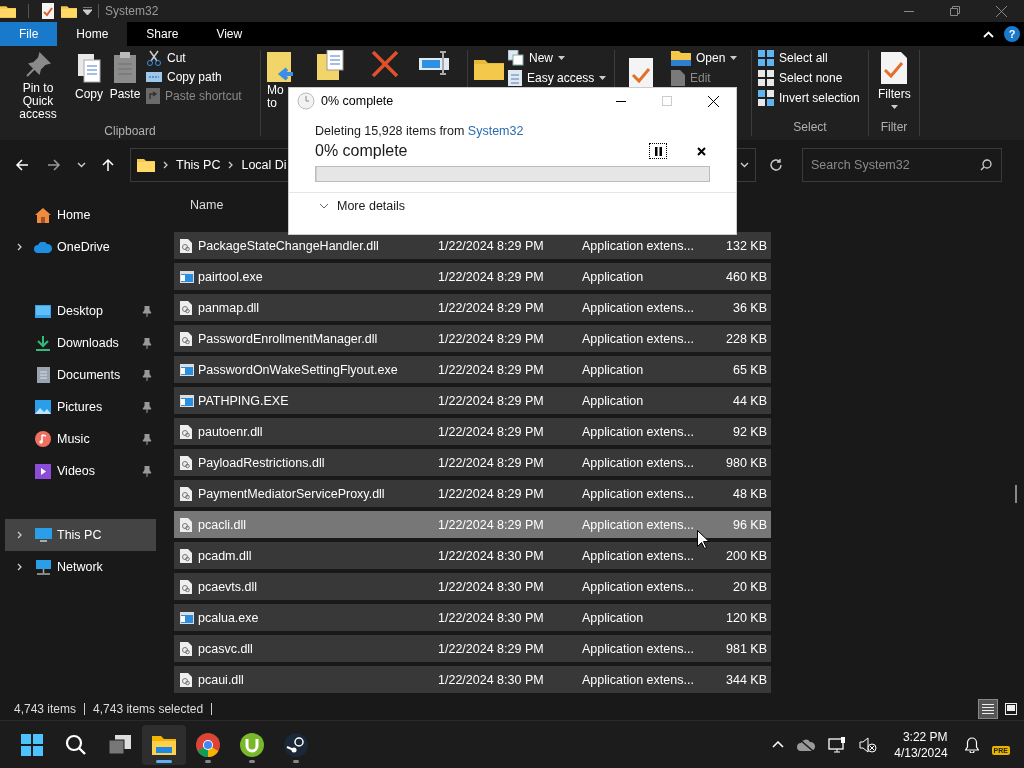 The image size is (1024, 768). I want to click on file-name: panmap.dll, so click(229, 307).